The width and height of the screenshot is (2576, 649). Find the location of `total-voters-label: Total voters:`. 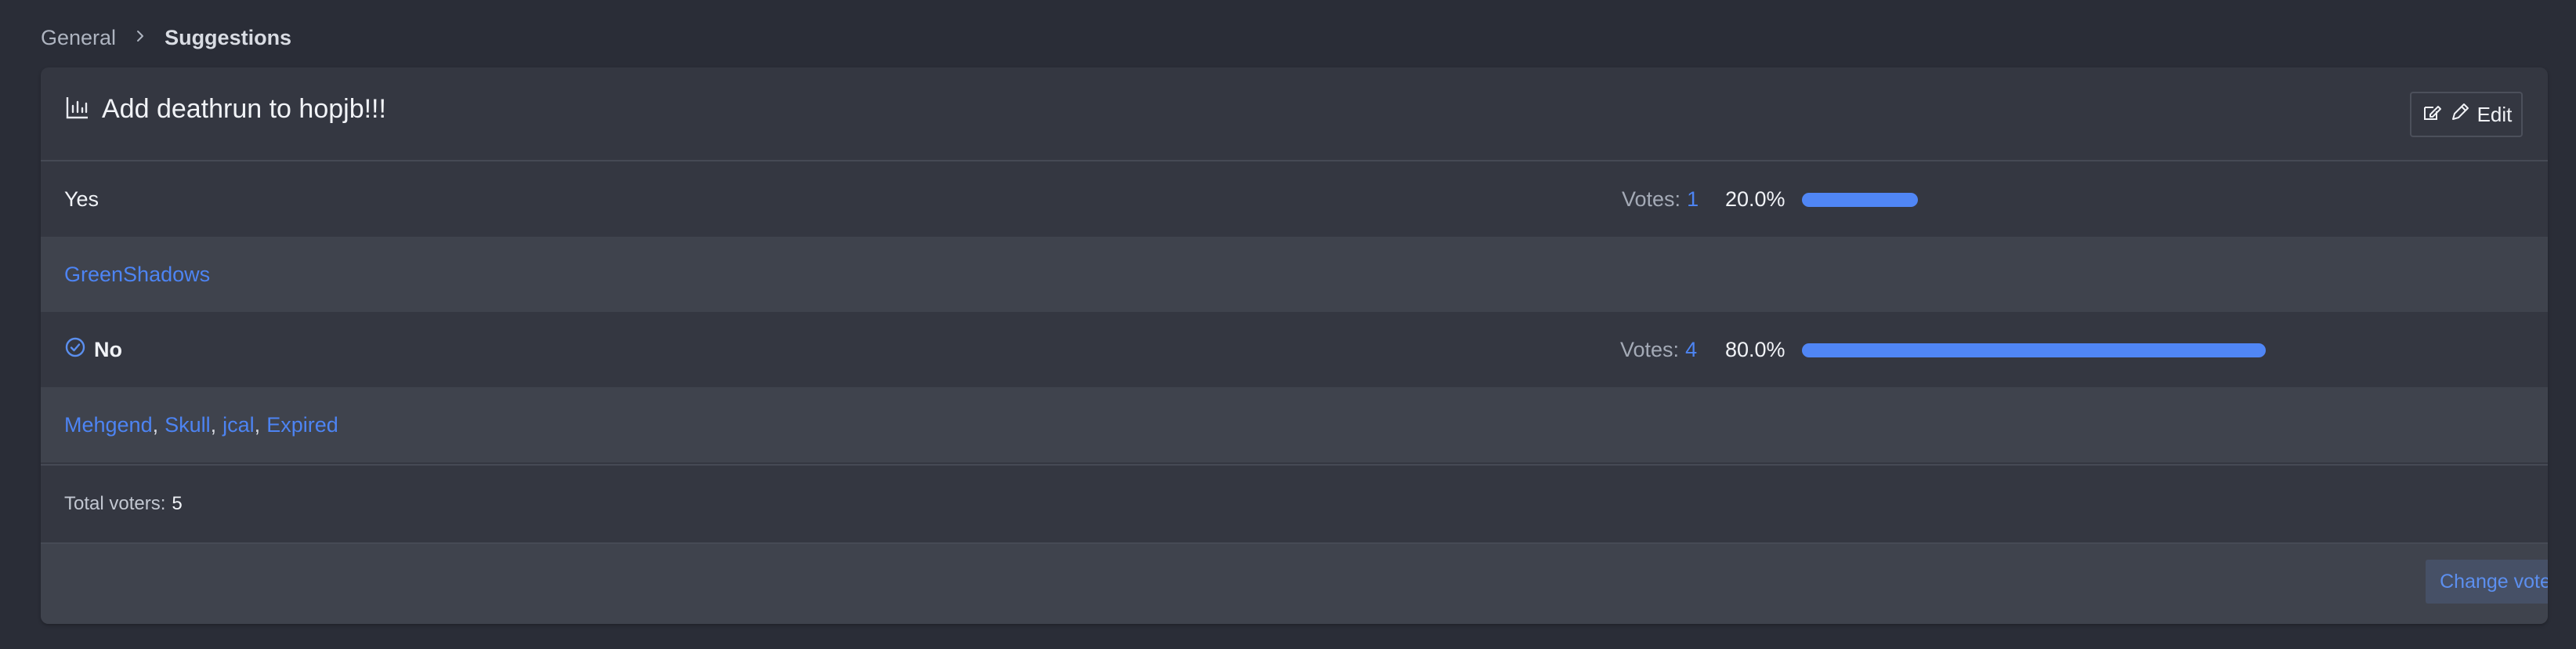

total-voters-label: Total voters: is located at coordinates (115, 503).